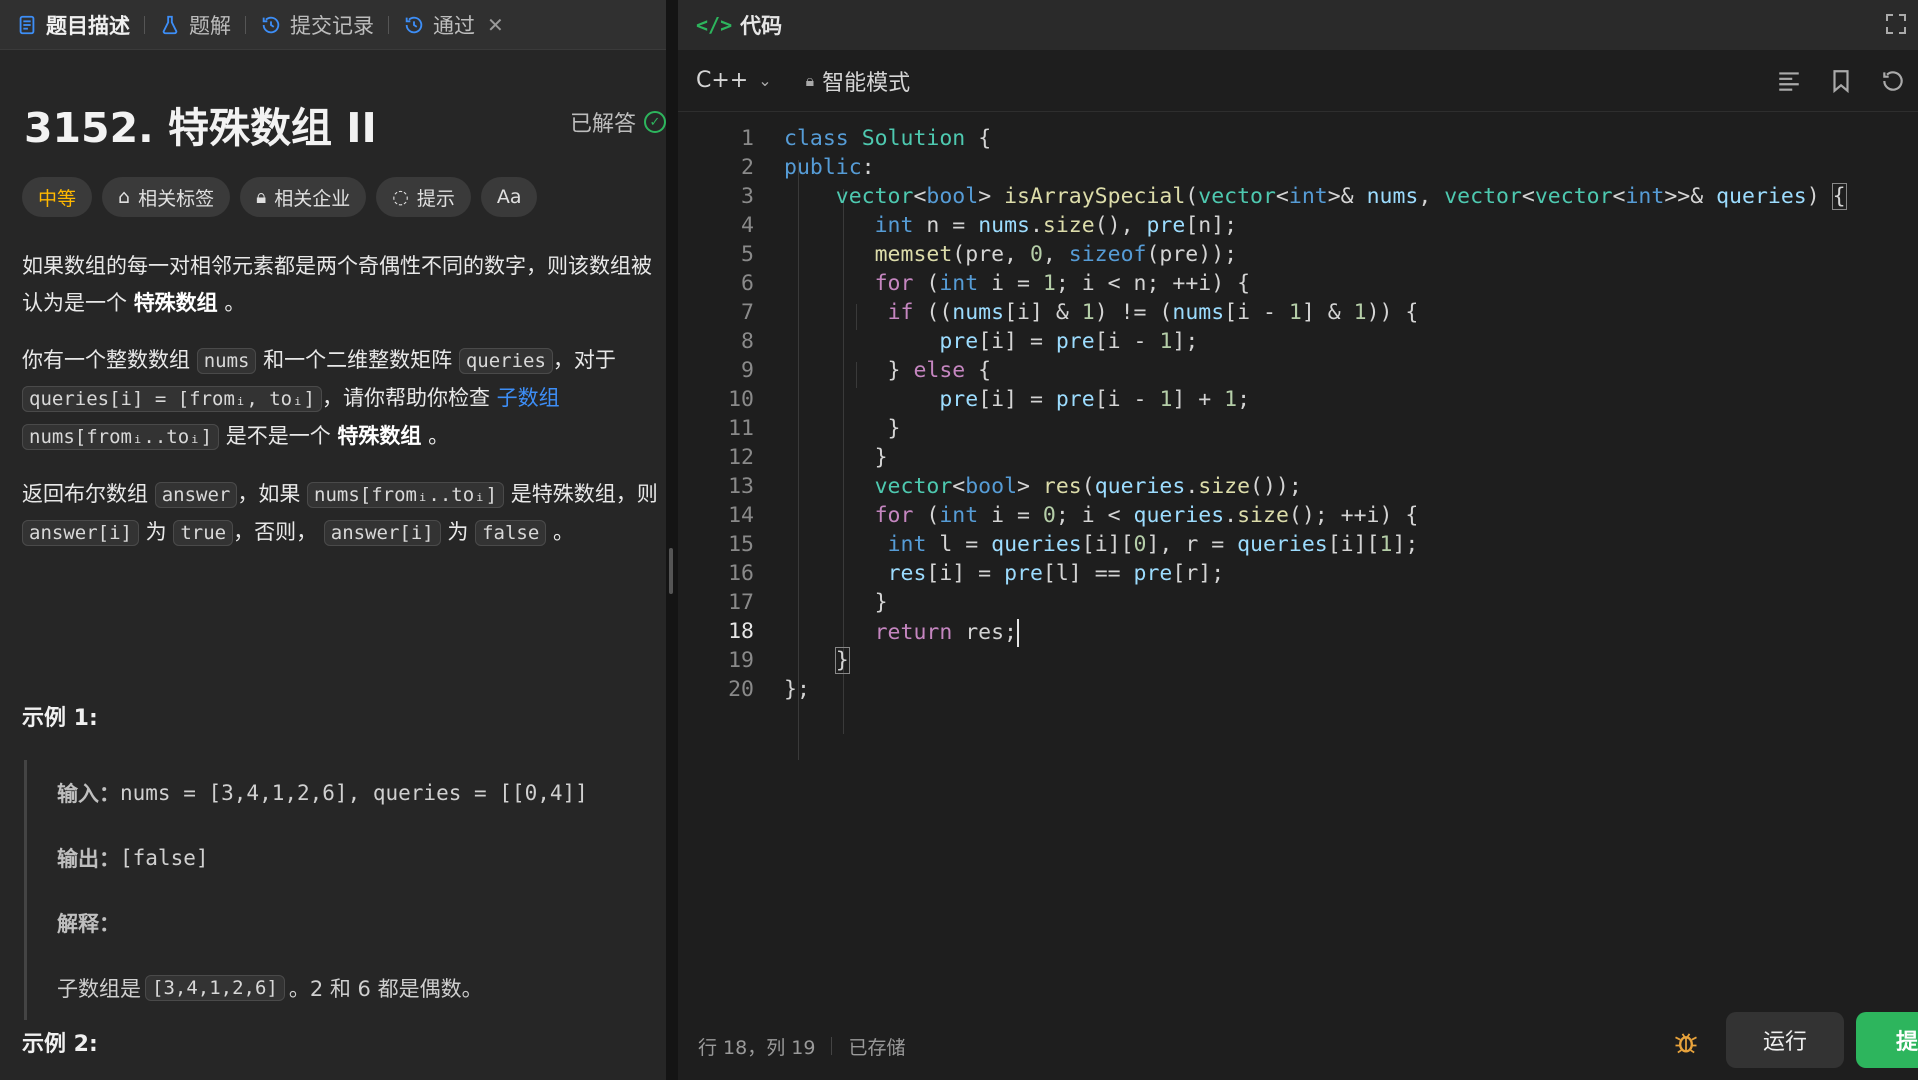 The image size is (1918, 1080). I want to click on desc-text: 返回布尔数组, so click(85, 494).